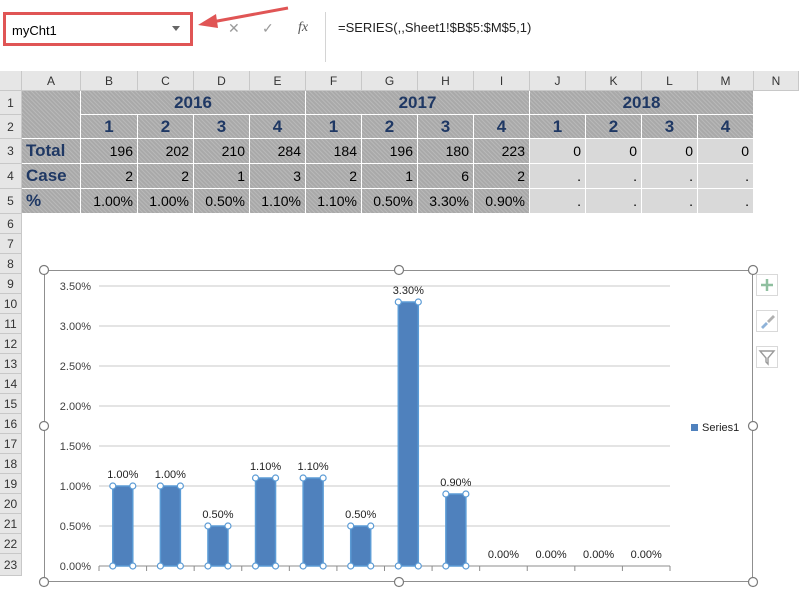 Image resolution: width=799 pixels, height=590 pixels. Describe the element at coordinates (11, 127) in the screenshot. I see `row-header-2: 2` at that location.